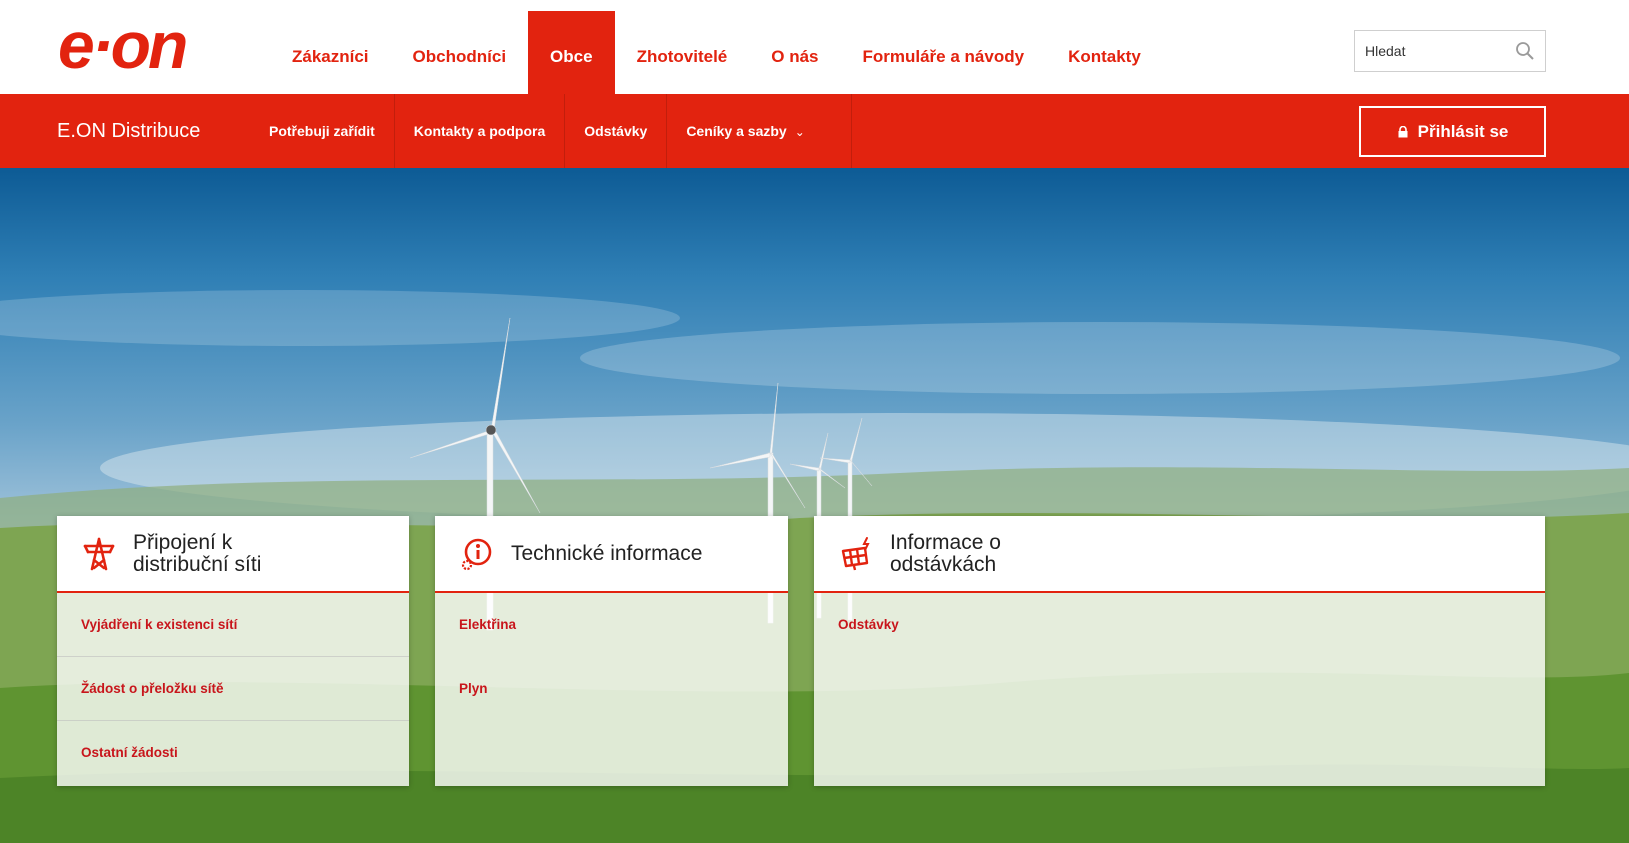 This screenshot has height=843, width=1629. I want to click on eon-logo-icon: e·on, so click(123, 47).